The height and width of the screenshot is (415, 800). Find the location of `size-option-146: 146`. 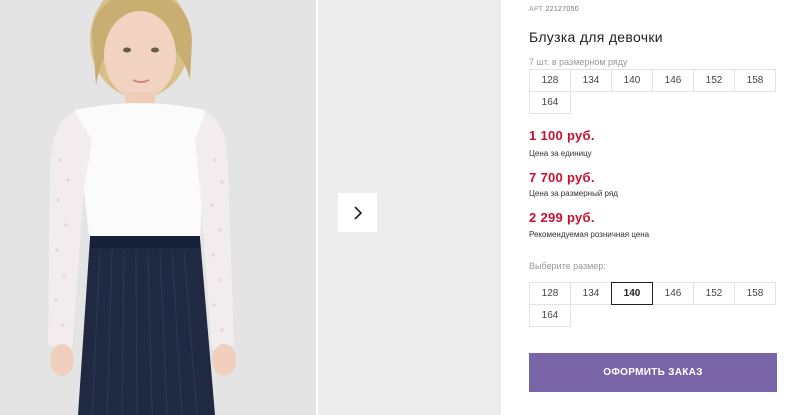

size-option-146: 146 is located at coordinates (673, 293).